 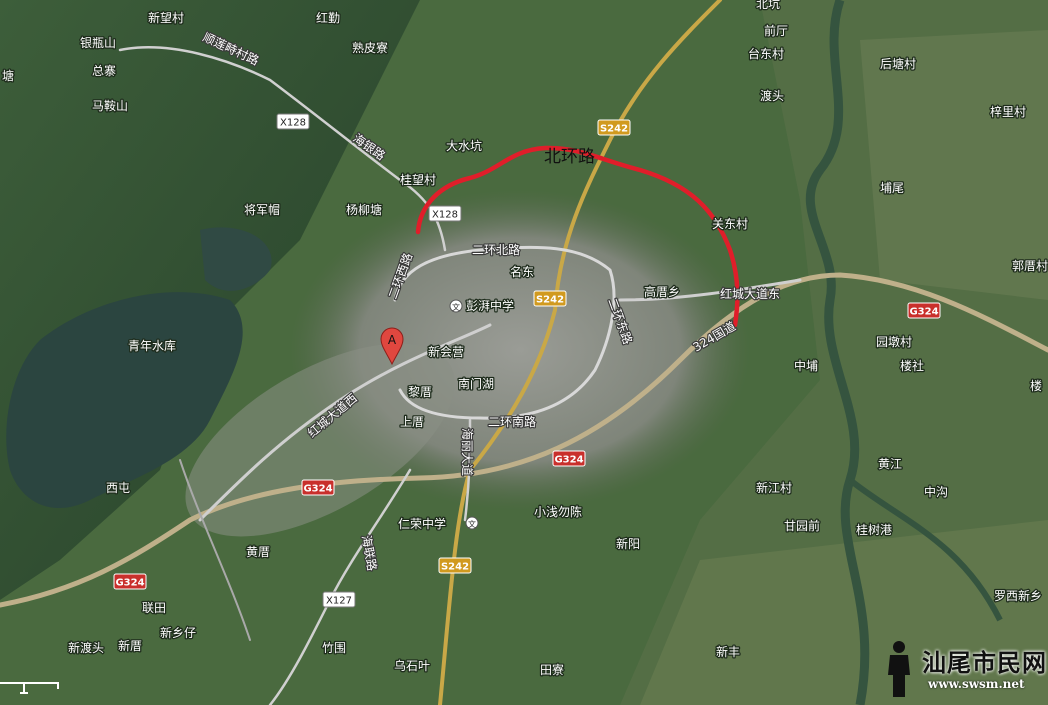 What do you see at coordinates (1008, 112) in the screenshot?
I see `place-label: 梓里村` at bounding box center [1008, 112].